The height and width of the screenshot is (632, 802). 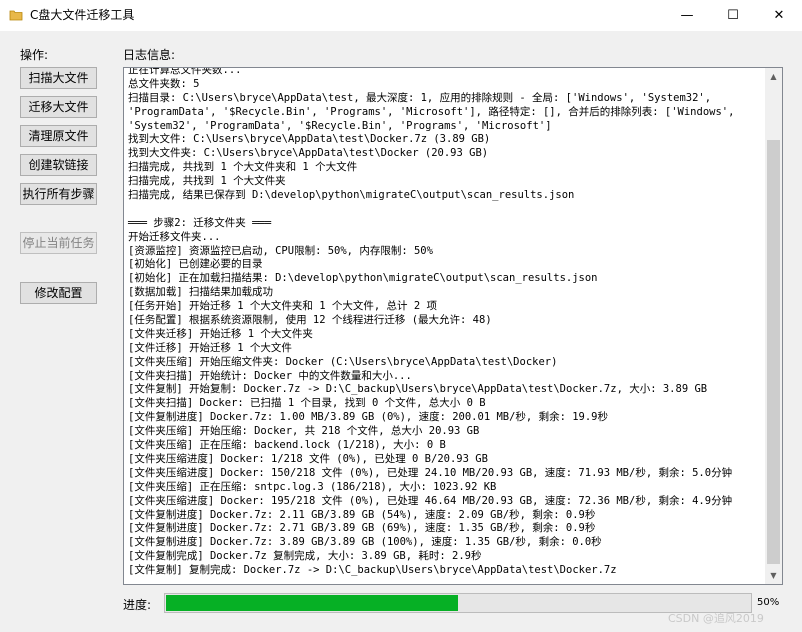 What do you see at coordinates (58, 243) in the screenshot?
I see `stop-current-task-button: 停止当前任务` at bounding box center [58, 243].